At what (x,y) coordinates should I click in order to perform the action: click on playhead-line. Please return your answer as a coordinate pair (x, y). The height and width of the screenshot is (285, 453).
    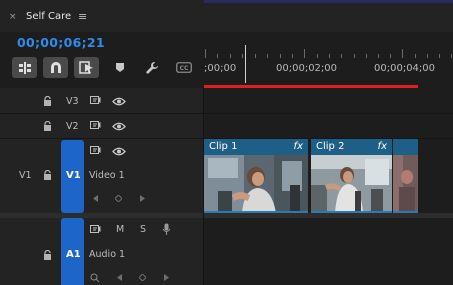
    Looking at the image, I should click on (245, 64).